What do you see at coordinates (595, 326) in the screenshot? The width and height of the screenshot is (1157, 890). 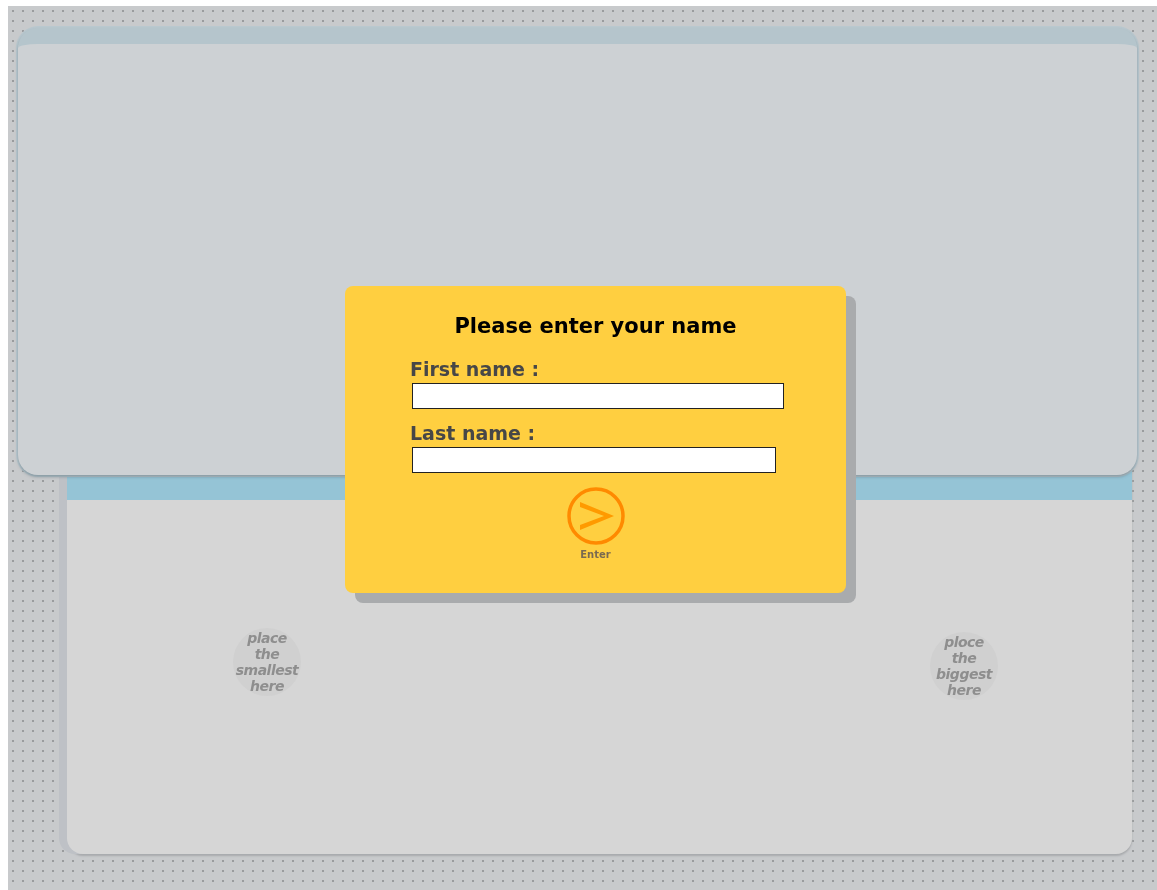 I see `dialog-title: Please enter your name` at bounding box center [595, 326].